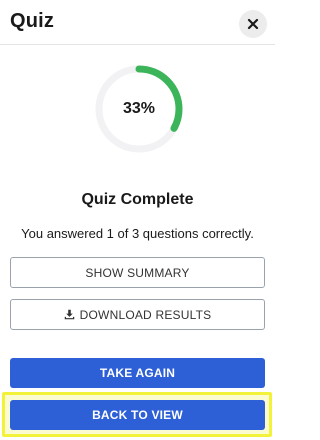 Image resolution: width=320 pixels, height=440 pixels. Describe the element at coordinates (137, 199) in the screenshot. I see `result-heading: Quiz Complete` at that location.